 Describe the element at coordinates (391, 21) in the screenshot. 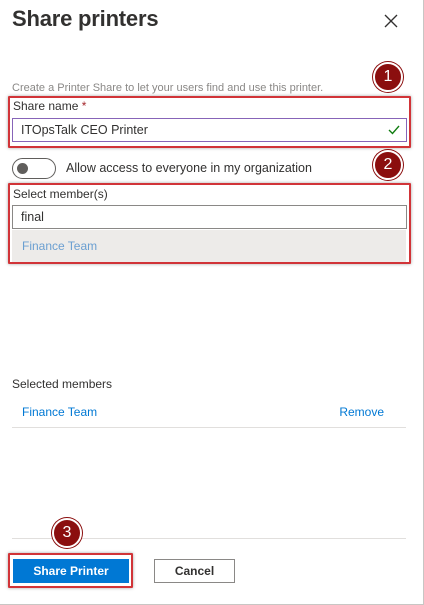

I see `close-icon` at that location.